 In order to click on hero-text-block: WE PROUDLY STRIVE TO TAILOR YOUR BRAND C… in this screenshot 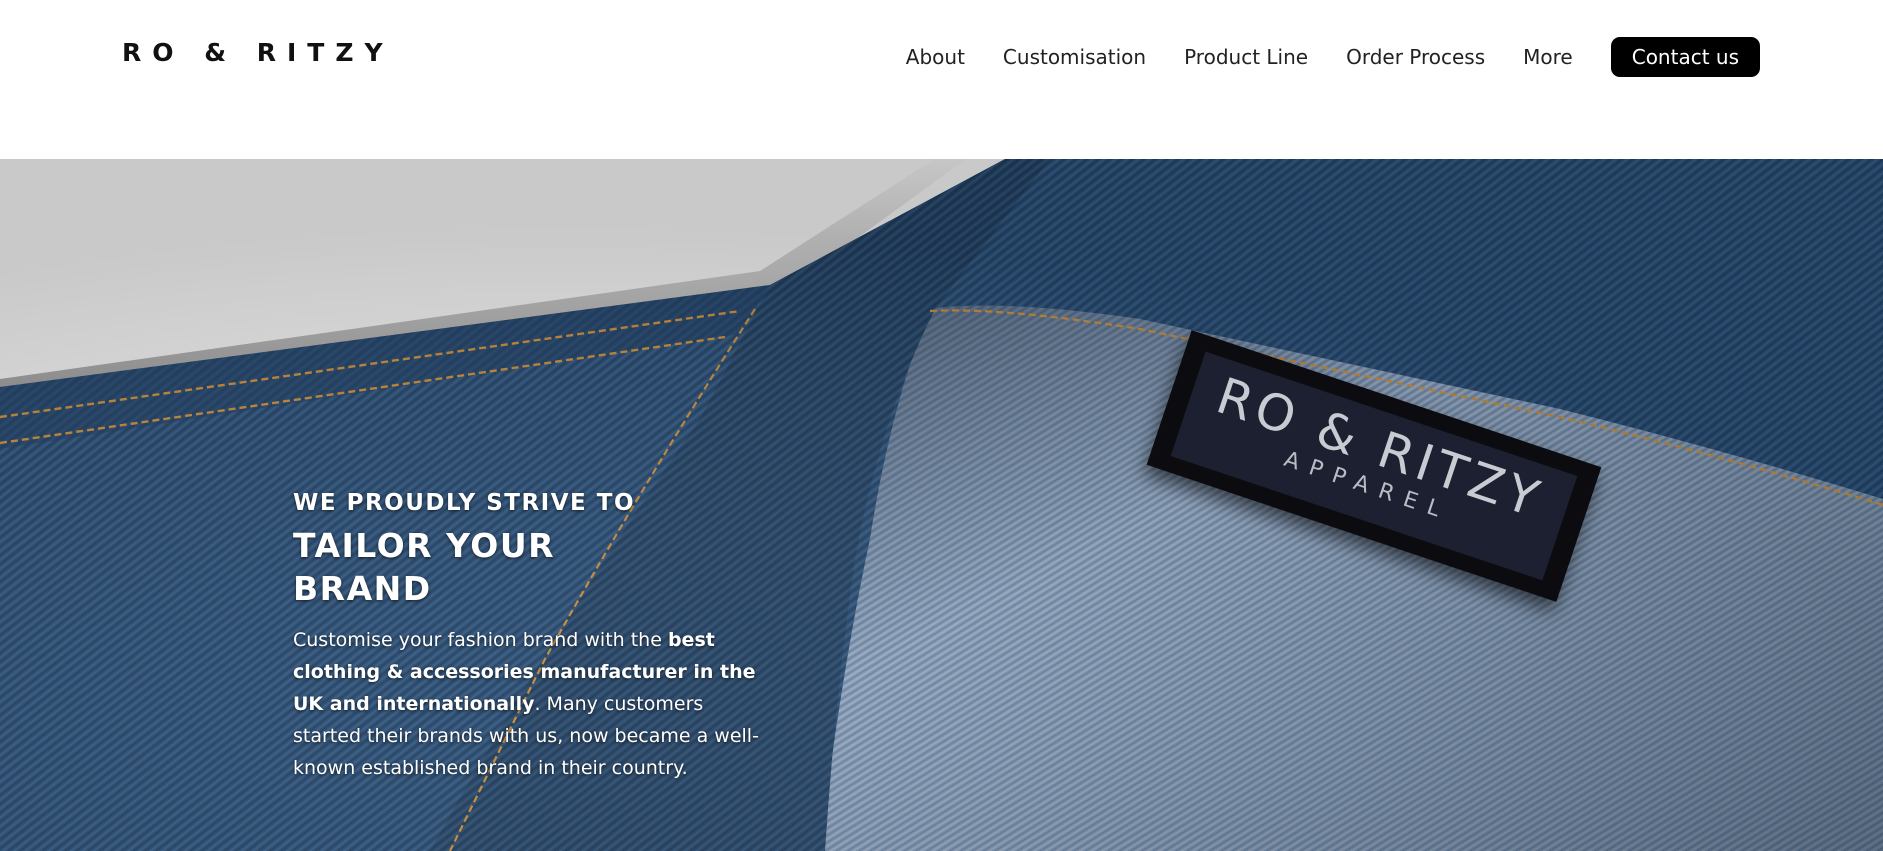, I will do `click(528, 645)`.